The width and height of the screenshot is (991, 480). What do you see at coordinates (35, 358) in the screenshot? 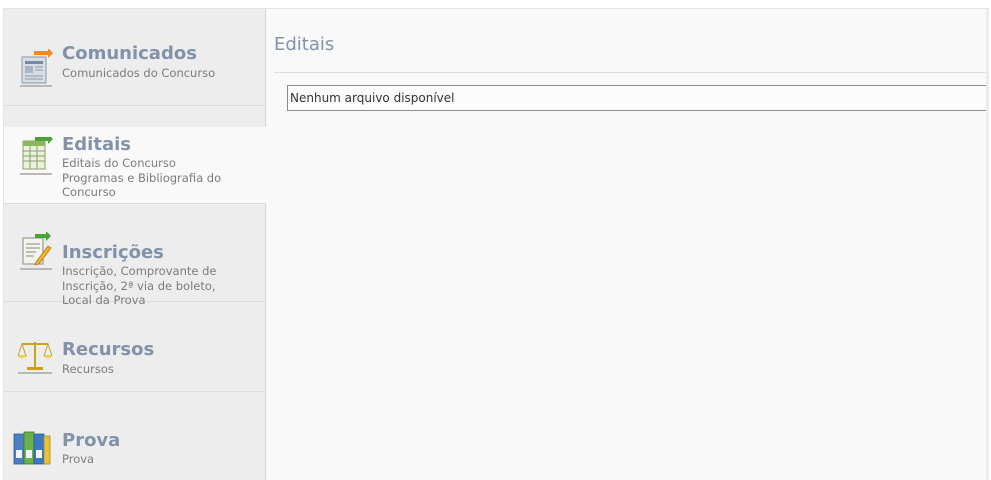
I see `scales-icon` at bounding box center [35, 358].